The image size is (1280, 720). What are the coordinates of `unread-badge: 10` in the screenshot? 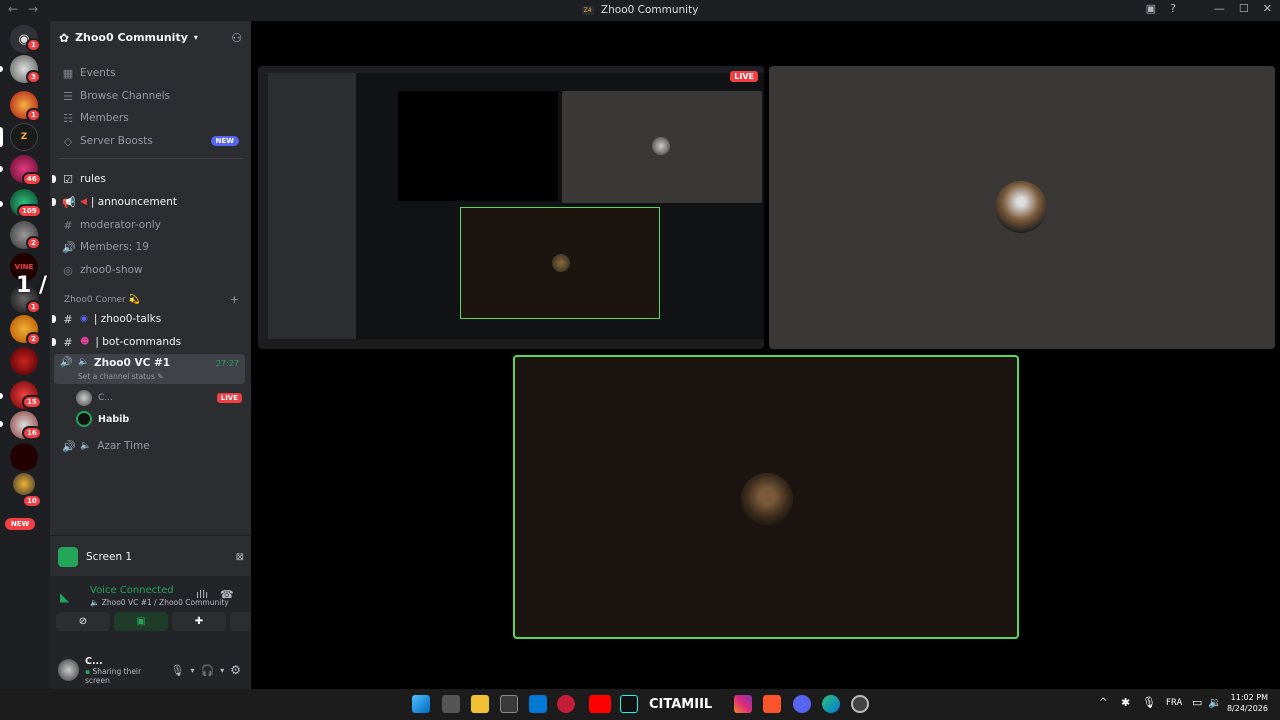 It's located at (32, 501).